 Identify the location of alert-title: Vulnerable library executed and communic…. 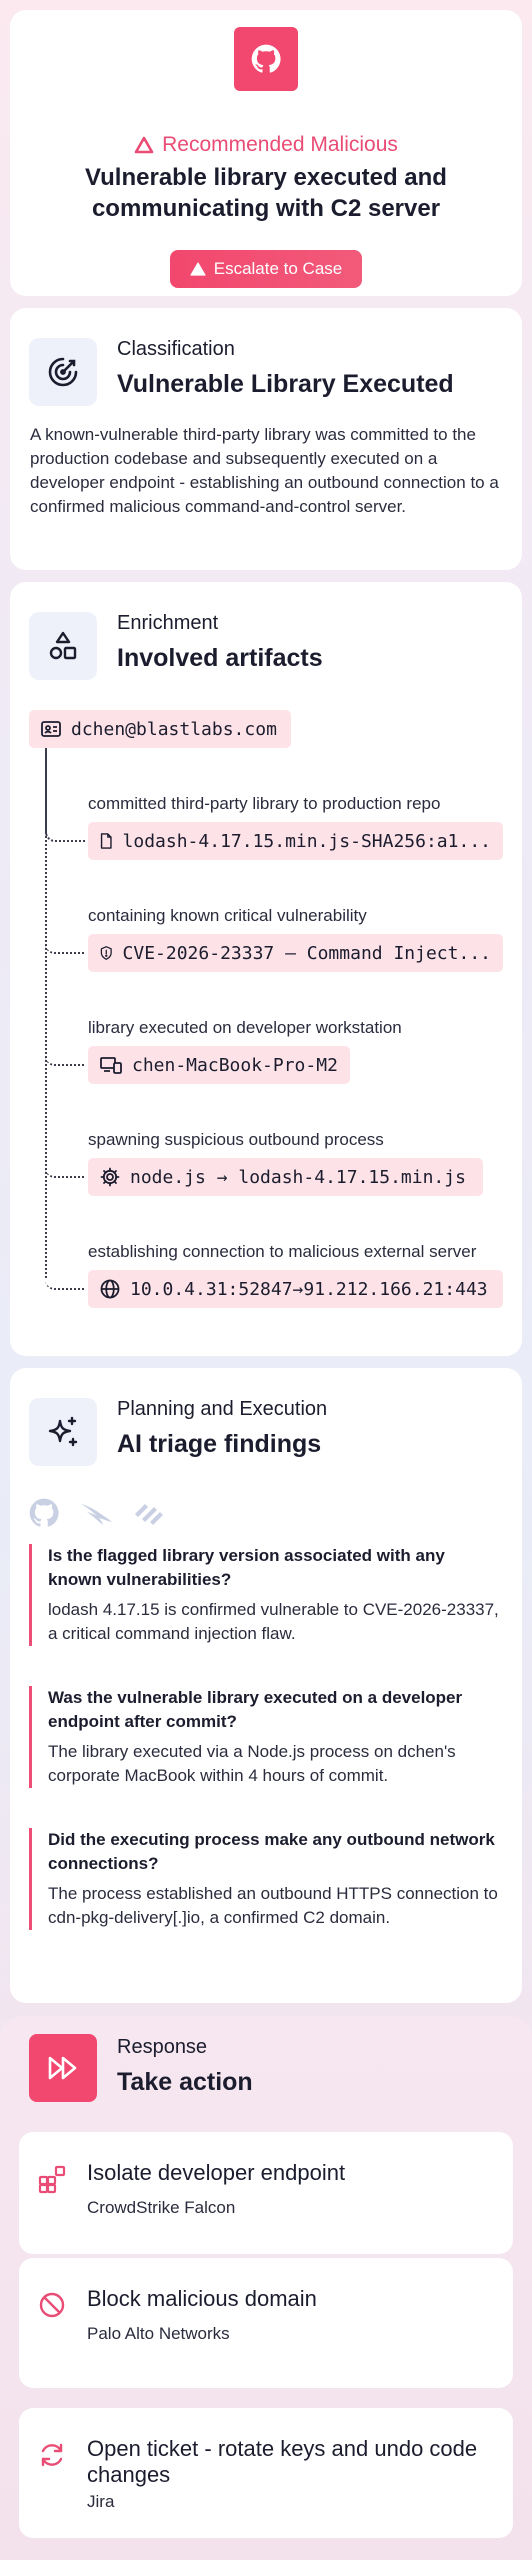
(266, 193).